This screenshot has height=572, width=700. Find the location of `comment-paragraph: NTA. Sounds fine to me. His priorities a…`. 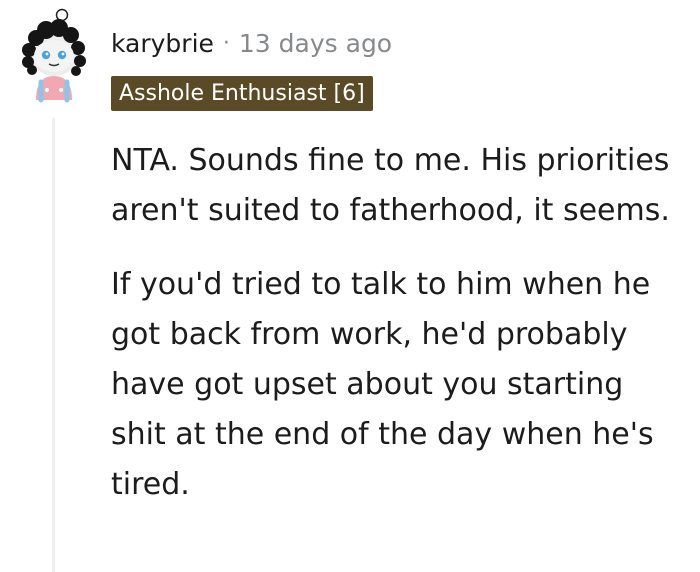

comment-paragraph: NTA. Sounds fine to me. His priorities a… is located at coordinates (390, 185).